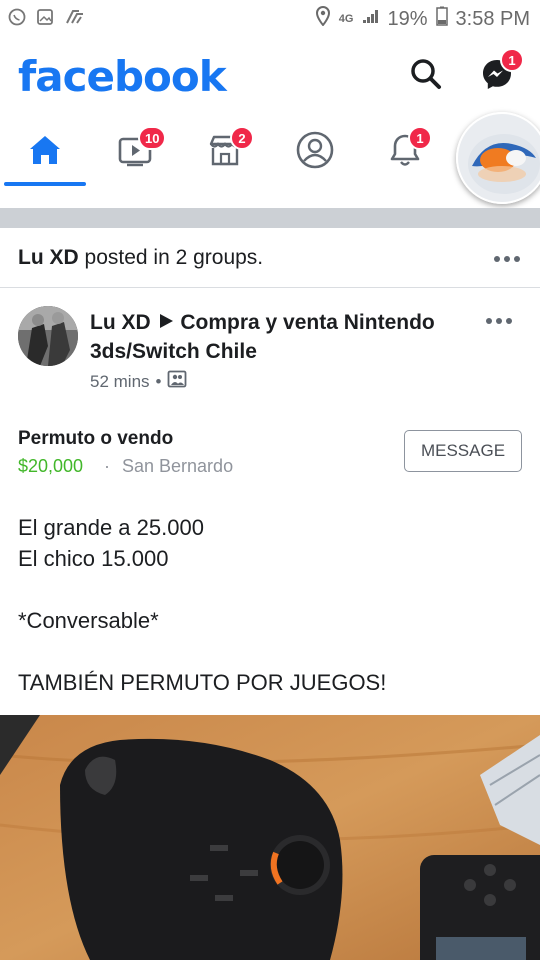  What do you see at coordinates (420, 138) in the screenshot?
I see `notifications-badge: 1` at bounding box center [420, 138].